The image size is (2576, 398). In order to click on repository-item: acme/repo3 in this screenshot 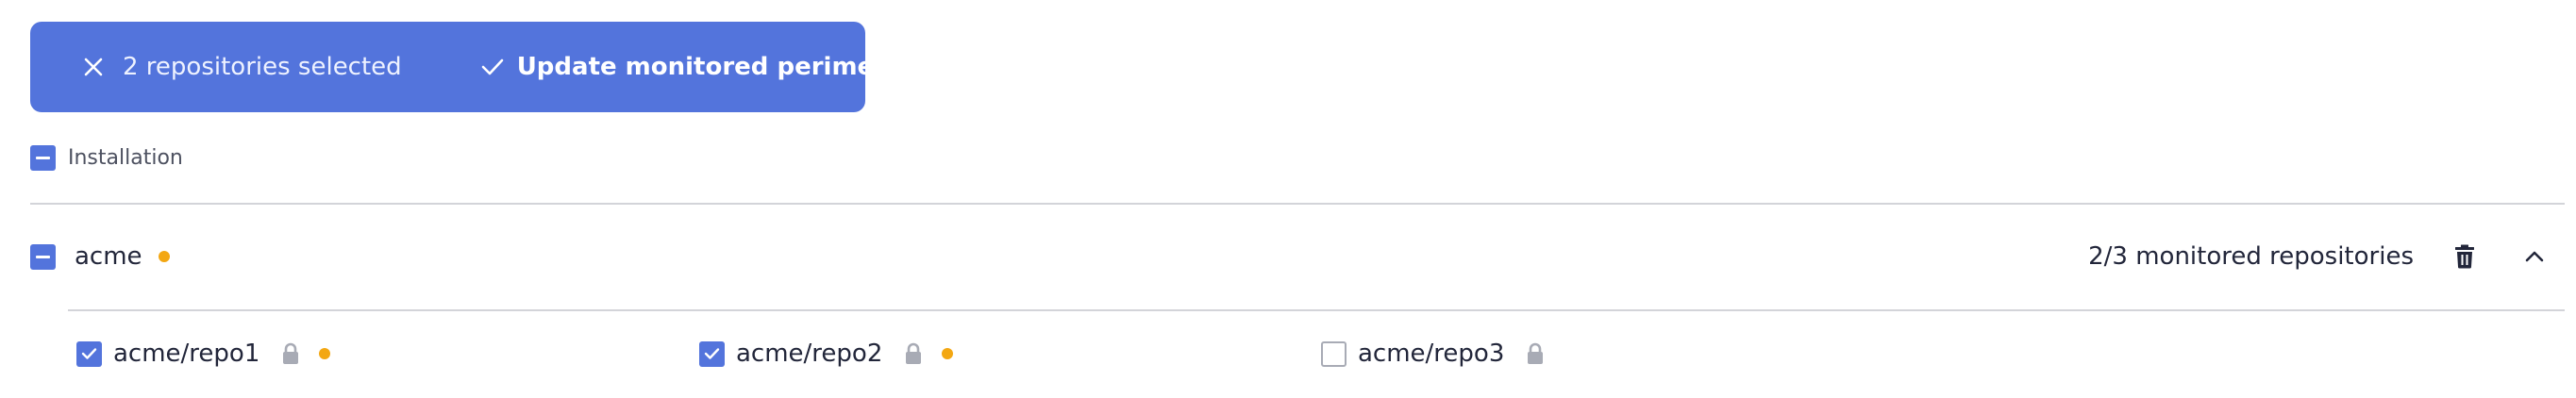, I will do `click(1433, 354)`.